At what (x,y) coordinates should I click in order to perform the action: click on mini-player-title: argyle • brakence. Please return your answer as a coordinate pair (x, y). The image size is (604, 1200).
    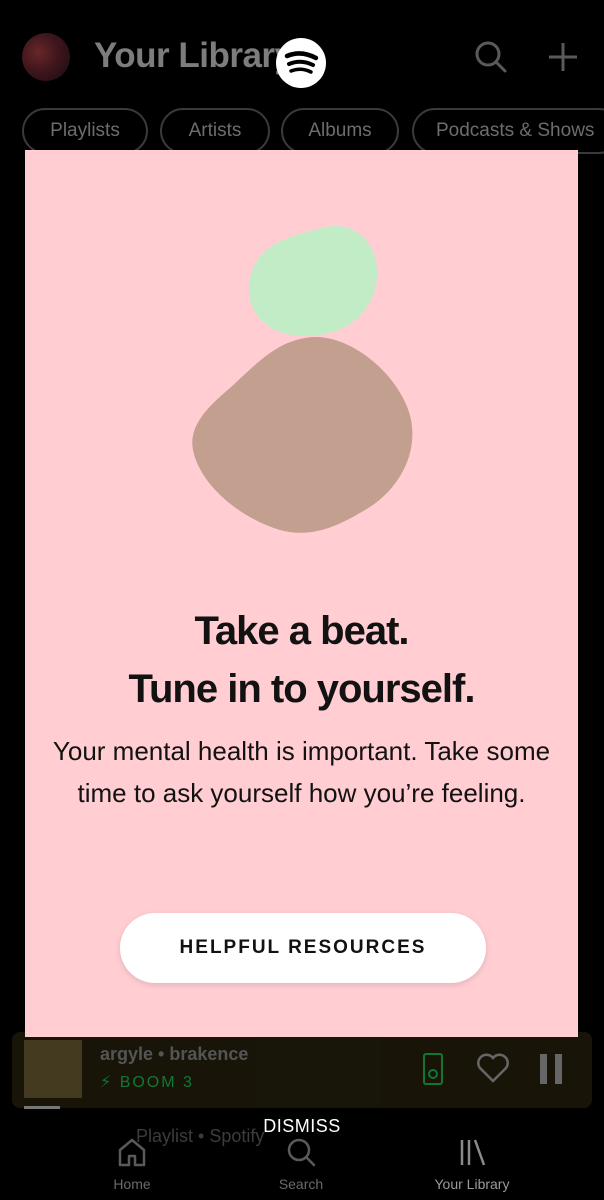
    Looking at the image, I should click on (174, 1054).